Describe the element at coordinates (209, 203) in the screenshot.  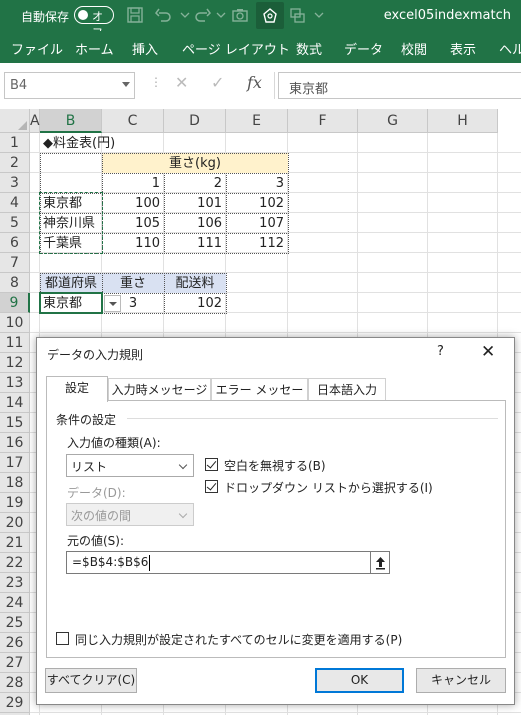
I see `price-cell: 101` at that location.